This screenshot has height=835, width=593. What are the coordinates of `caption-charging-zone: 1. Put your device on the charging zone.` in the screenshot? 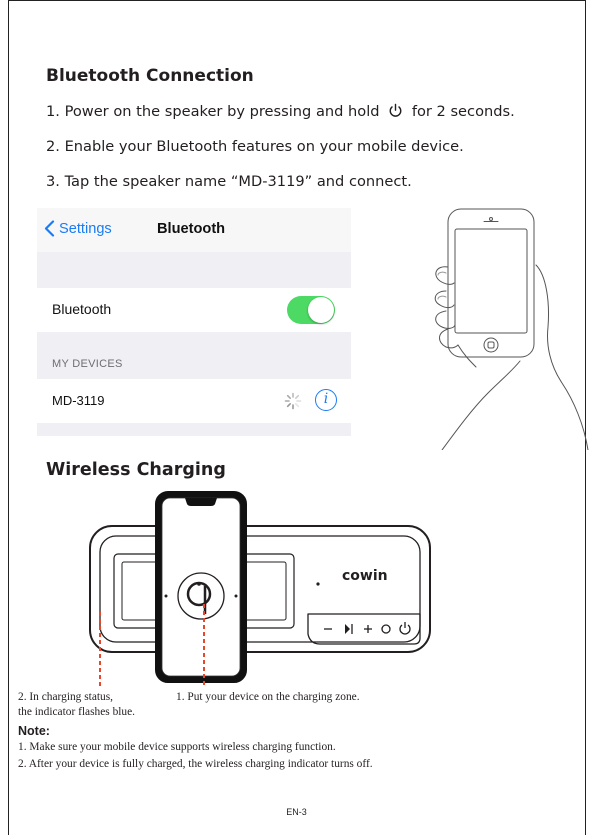 It's located at (268, 697).